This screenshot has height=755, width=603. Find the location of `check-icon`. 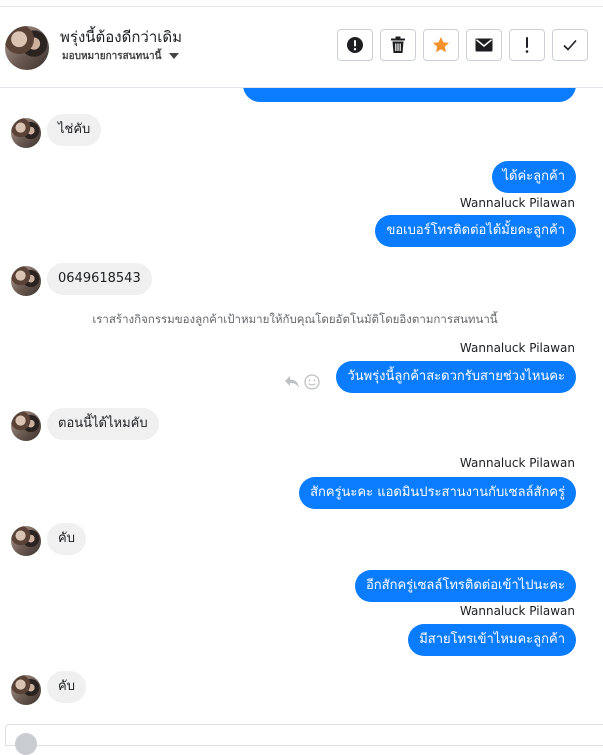

check-icon is located at coordinates (570, 45).